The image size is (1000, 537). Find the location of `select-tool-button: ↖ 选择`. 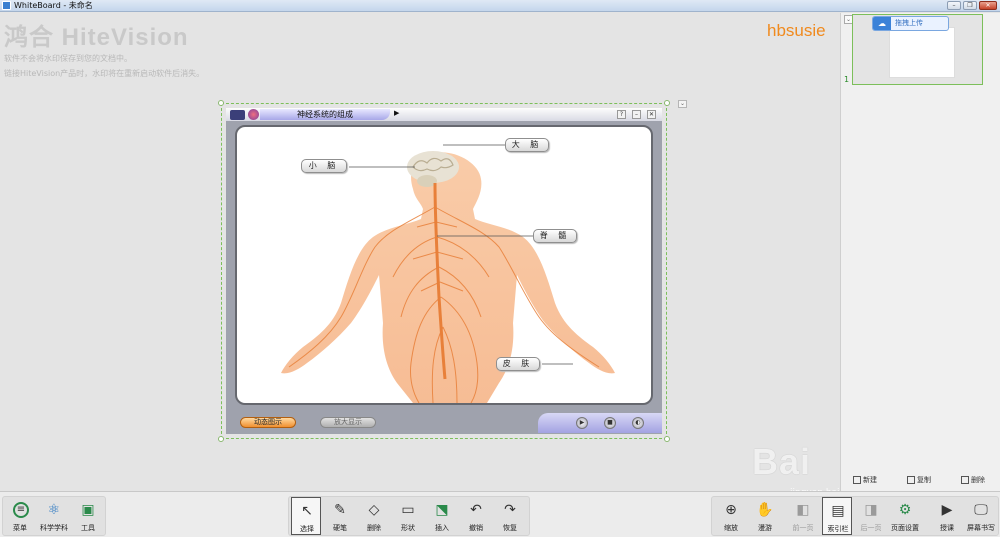

select-tool-button: ↖ 选择 is located at coordinates (306, 516).